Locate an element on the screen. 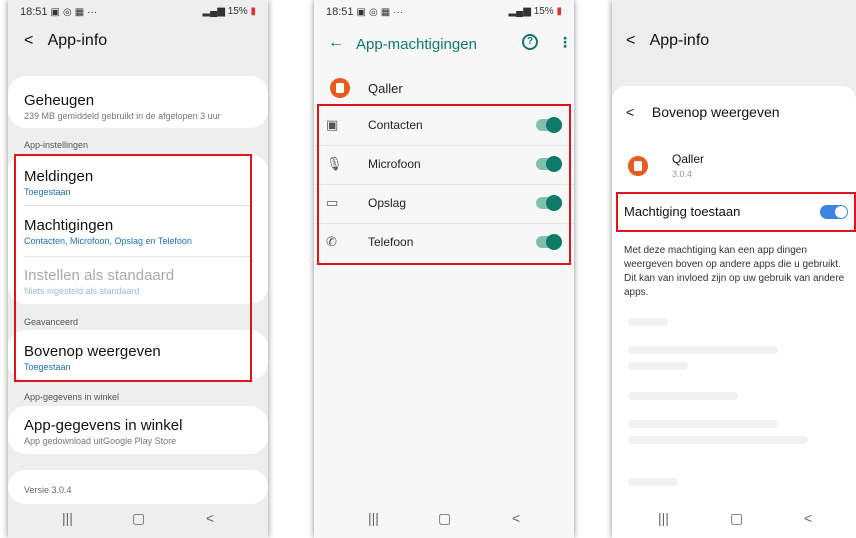  page-title: App-machtigingen is located at coordinates (416, 44).